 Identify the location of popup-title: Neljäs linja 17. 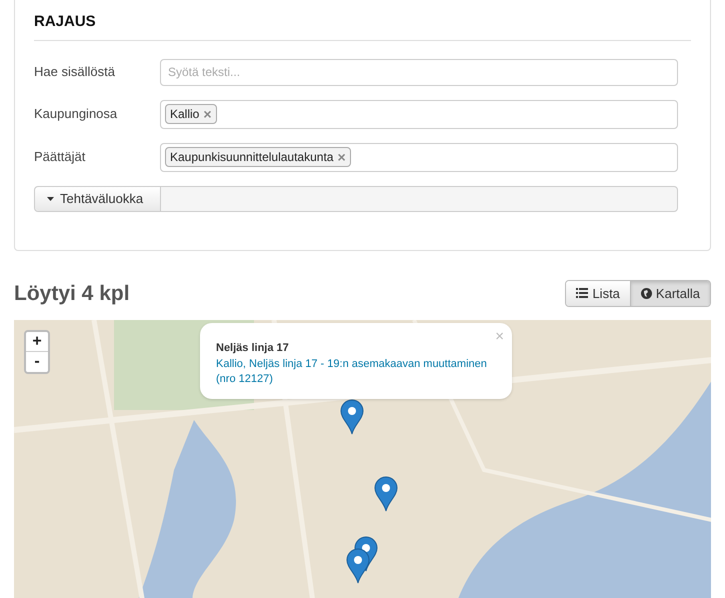
(253, 348).